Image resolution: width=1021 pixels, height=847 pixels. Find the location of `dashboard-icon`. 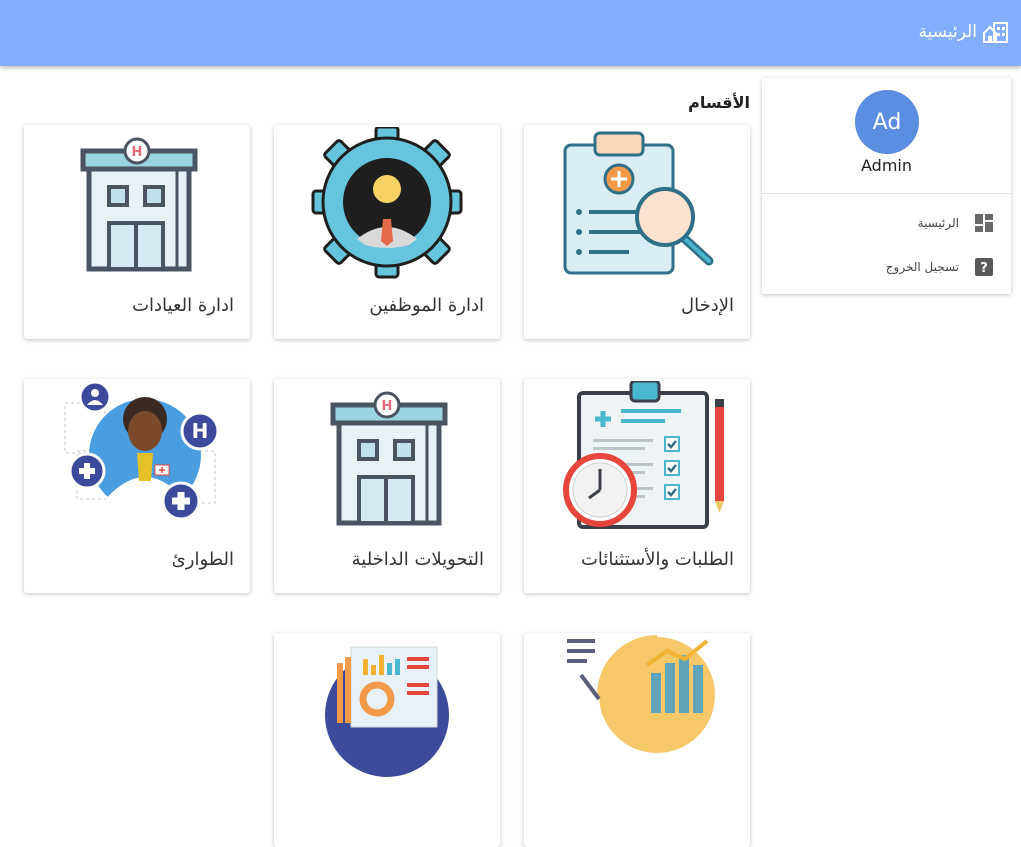

dashboard-icon is located at coordinates (984, 223).